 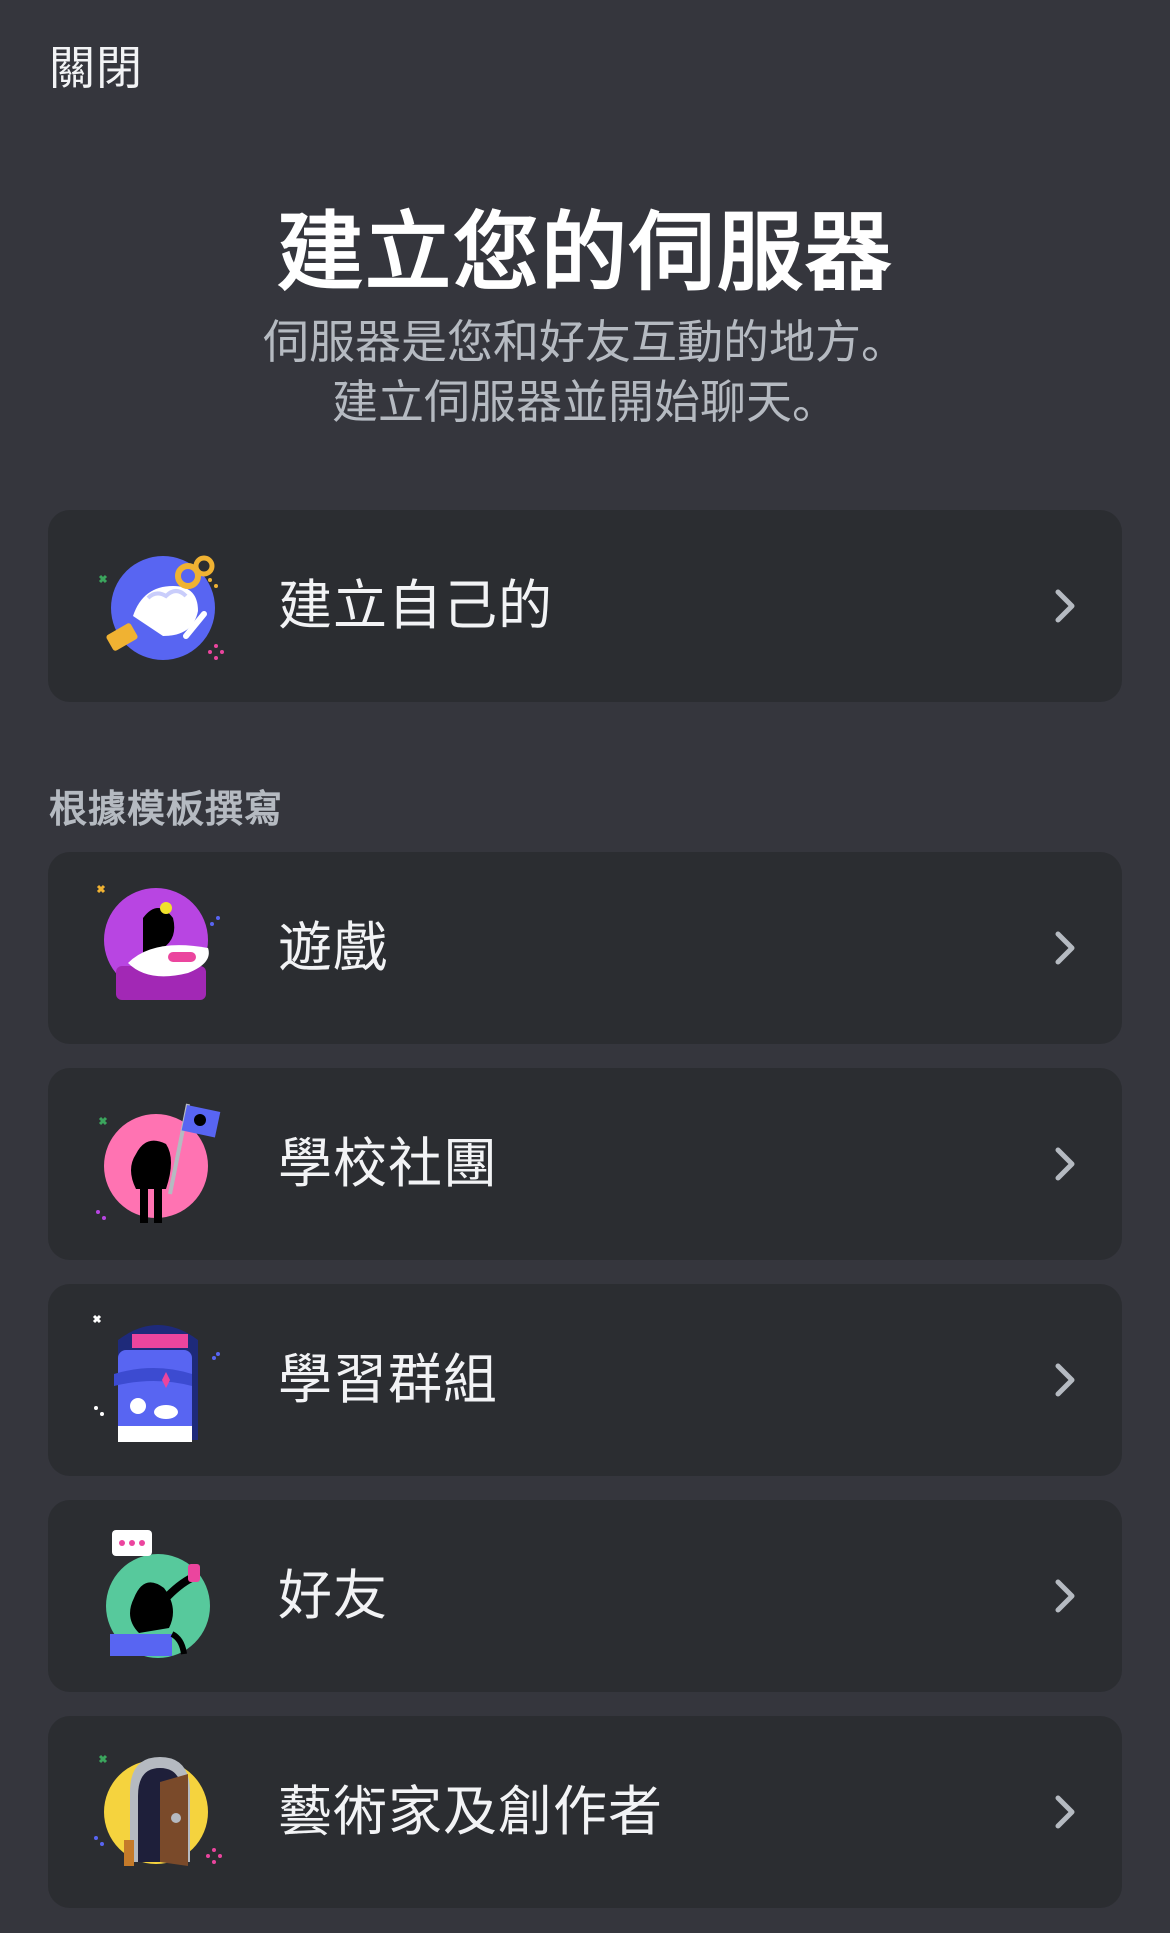 What do you see at coordinates (585, 1380) in the screenshot?
I see `template-study-group-button: 學習群組` at bounding box center [585, 1380].